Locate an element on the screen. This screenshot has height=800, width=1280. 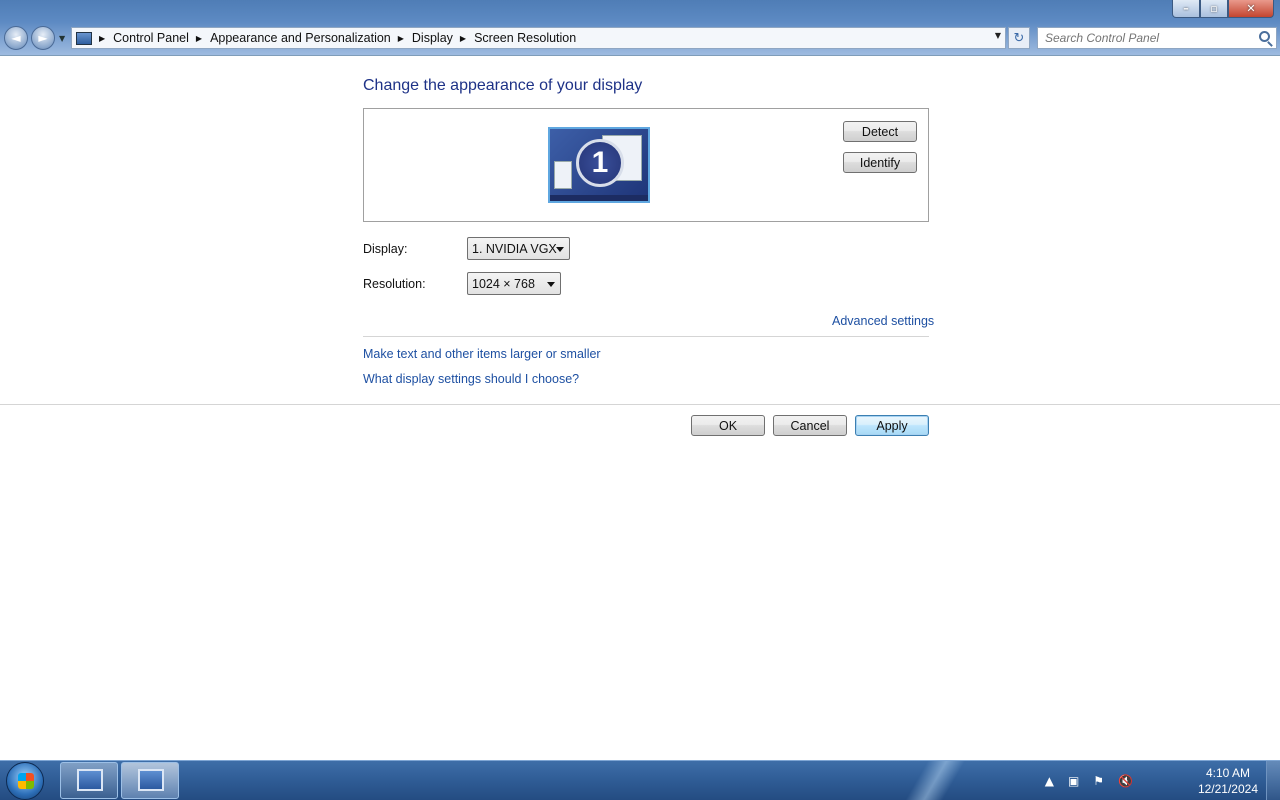
breadcrumb-appearance: Appearance and Personalization is located at coordinates (300, 38).